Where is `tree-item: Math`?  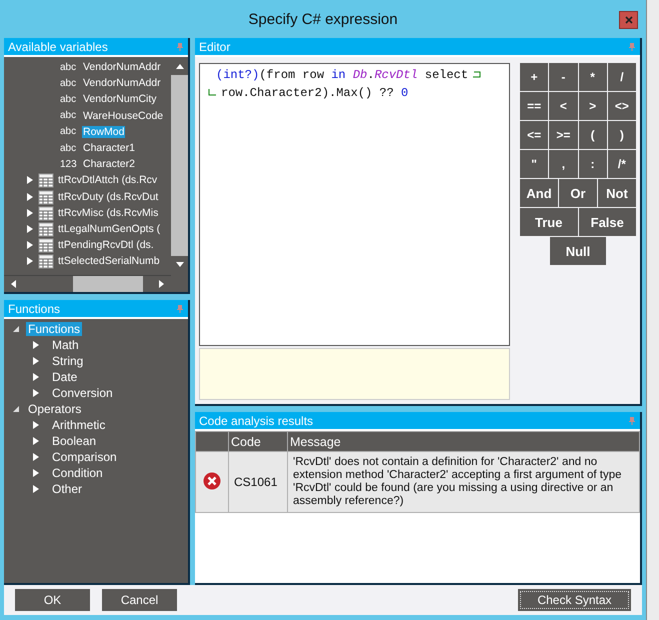
tree-item: Math is located at coordinates (65, 345).